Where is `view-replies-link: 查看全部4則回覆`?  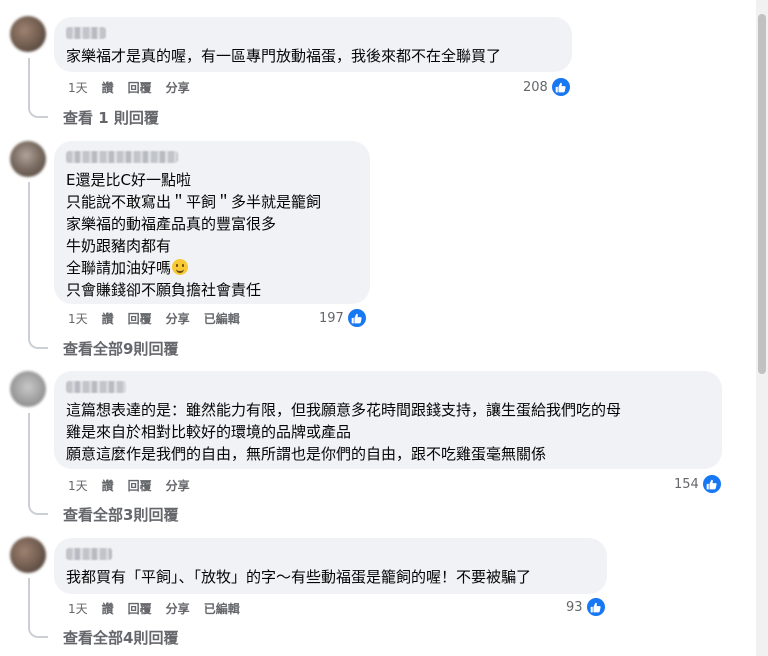 view-replies-link: 查看全部4則回覆 is located at coordinates (120, 637).